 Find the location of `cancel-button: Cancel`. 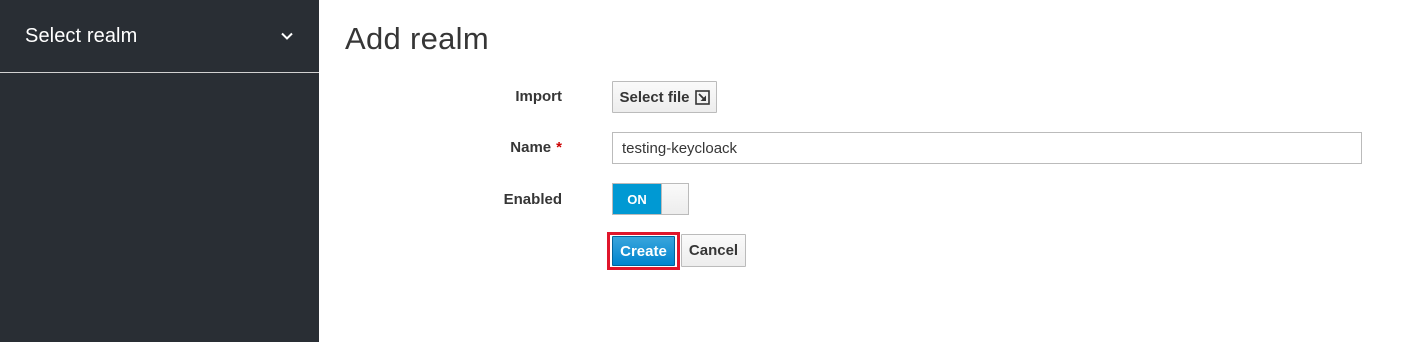

cancel-button: Cancel is located at coordinates (713, 250).